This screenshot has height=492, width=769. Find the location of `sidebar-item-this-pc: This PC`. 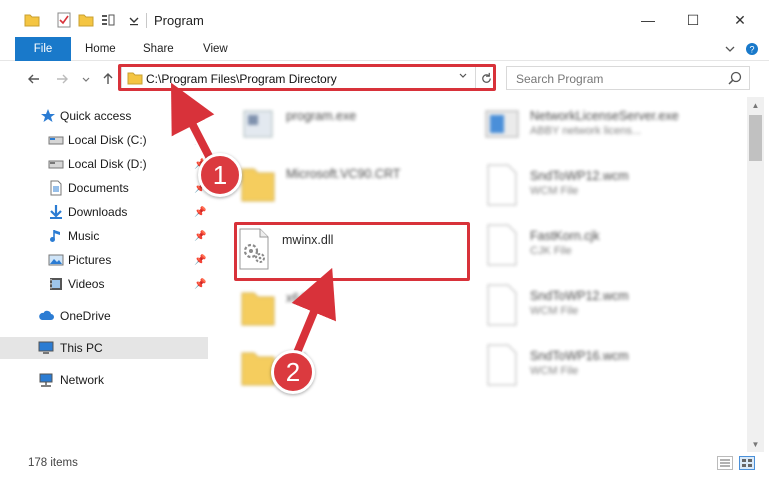

sidebar-item-this-pc: This PC is located at coordinates (104, 348).